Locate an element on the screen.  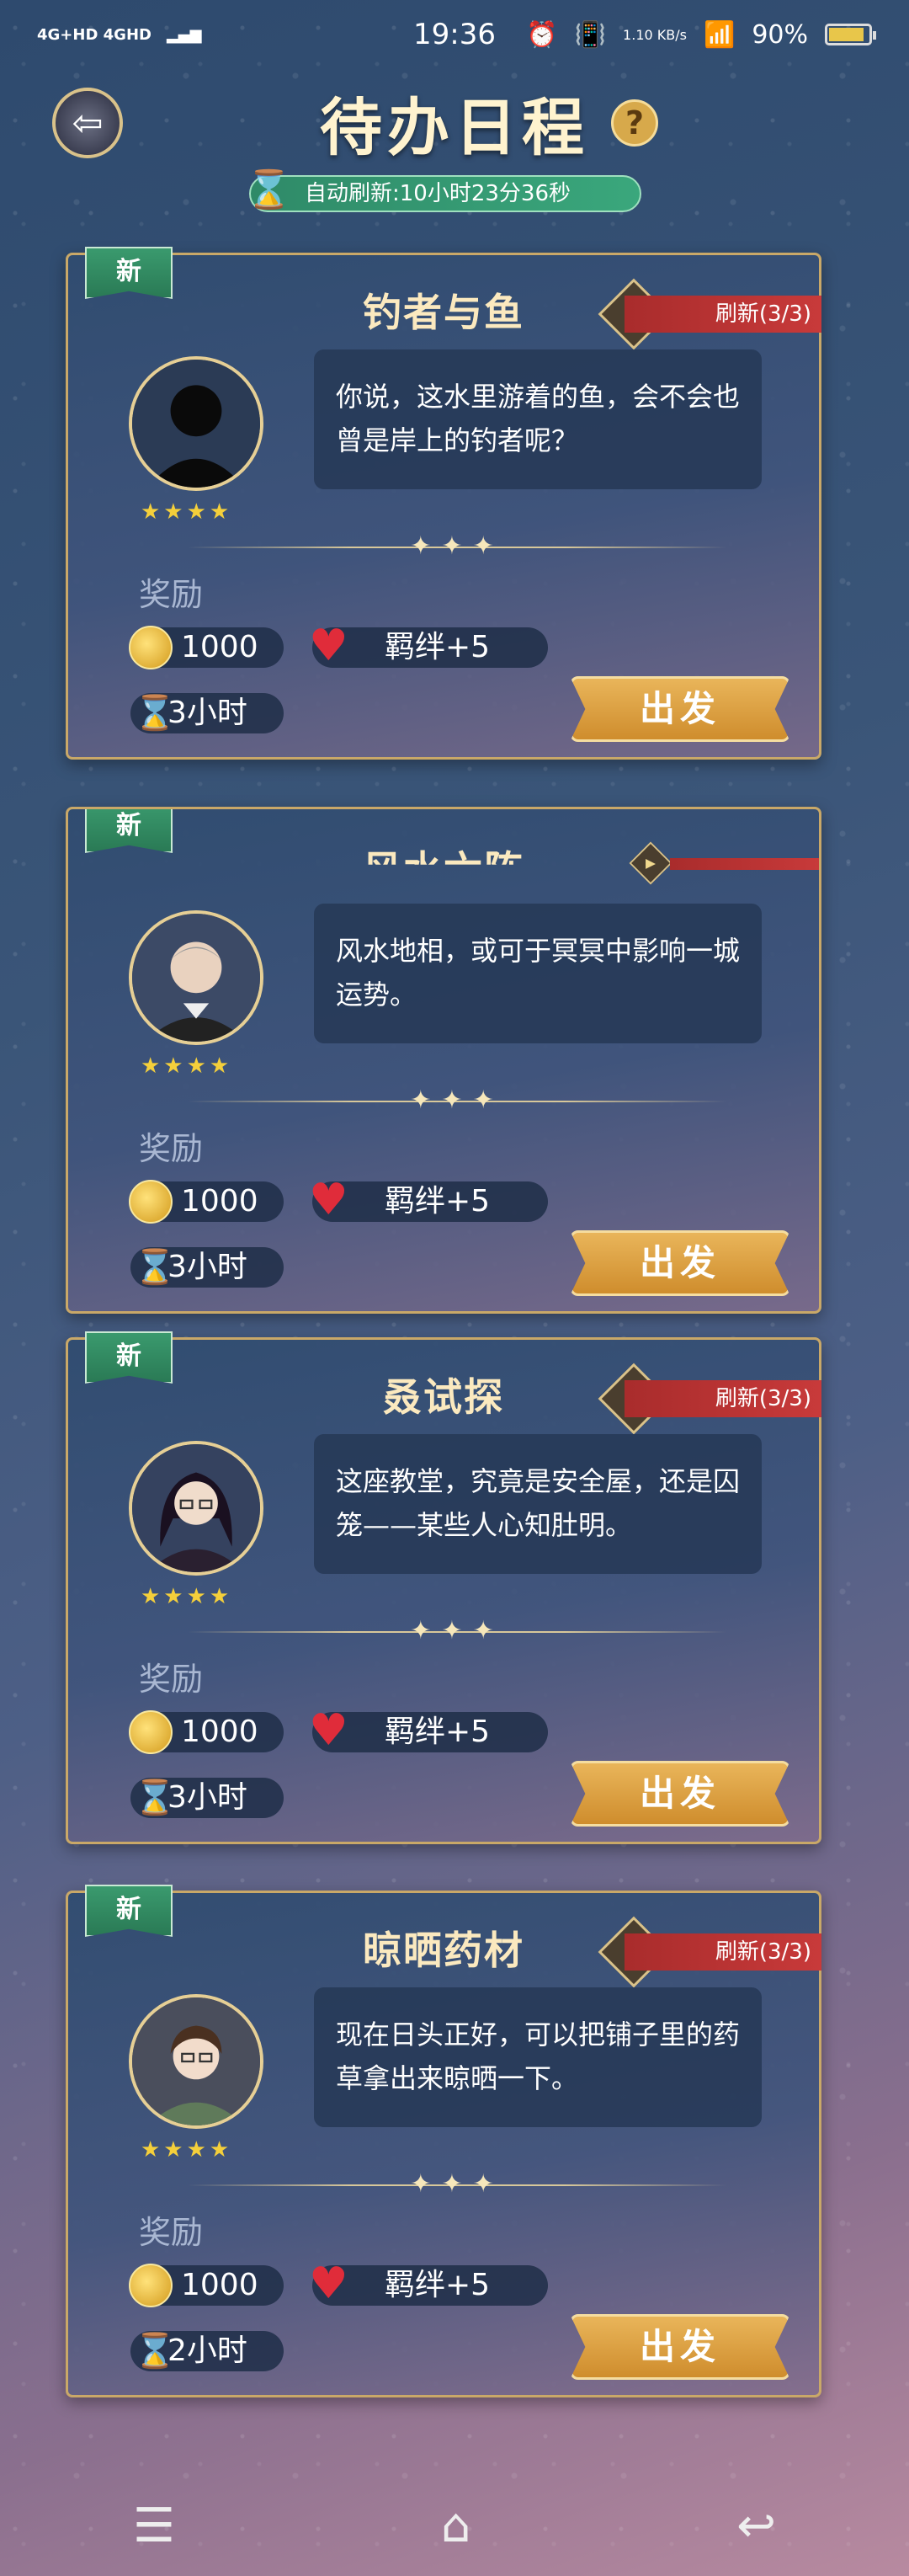
signal-icon: ▂▄▆ is located at coordinates (184, 34).